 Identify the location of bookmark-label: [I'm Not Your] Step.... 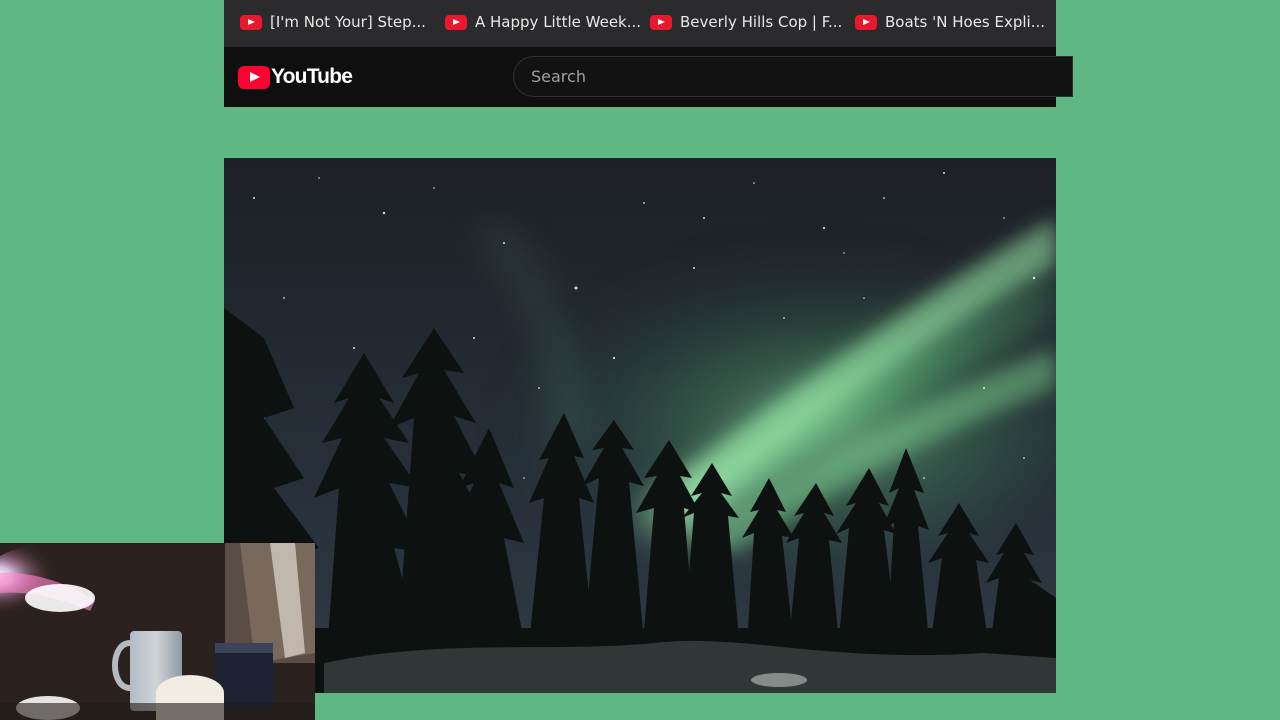
(348, 22).